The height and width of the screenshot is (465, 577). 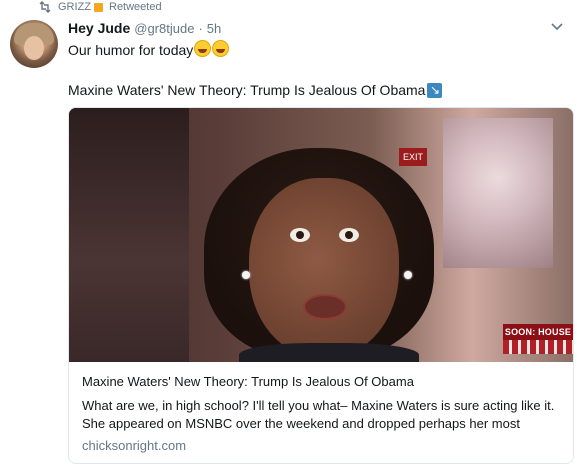 What do you see at coordinates (134, 445) in the screenshot?
I see `card-domain: chicksonright.com` at bounding box center [134, 445].